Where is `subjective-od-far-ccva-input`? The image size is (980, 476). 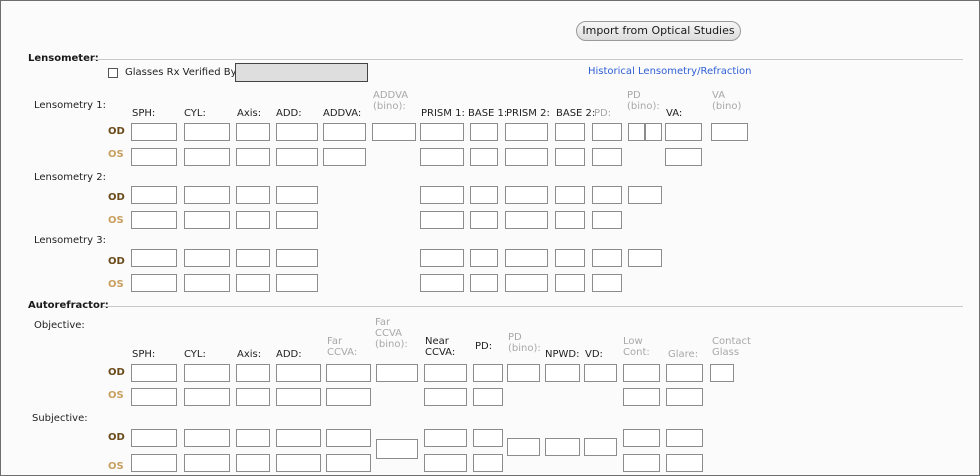 subjective-od-far-ccva-input is located at coordinates (348, 438).